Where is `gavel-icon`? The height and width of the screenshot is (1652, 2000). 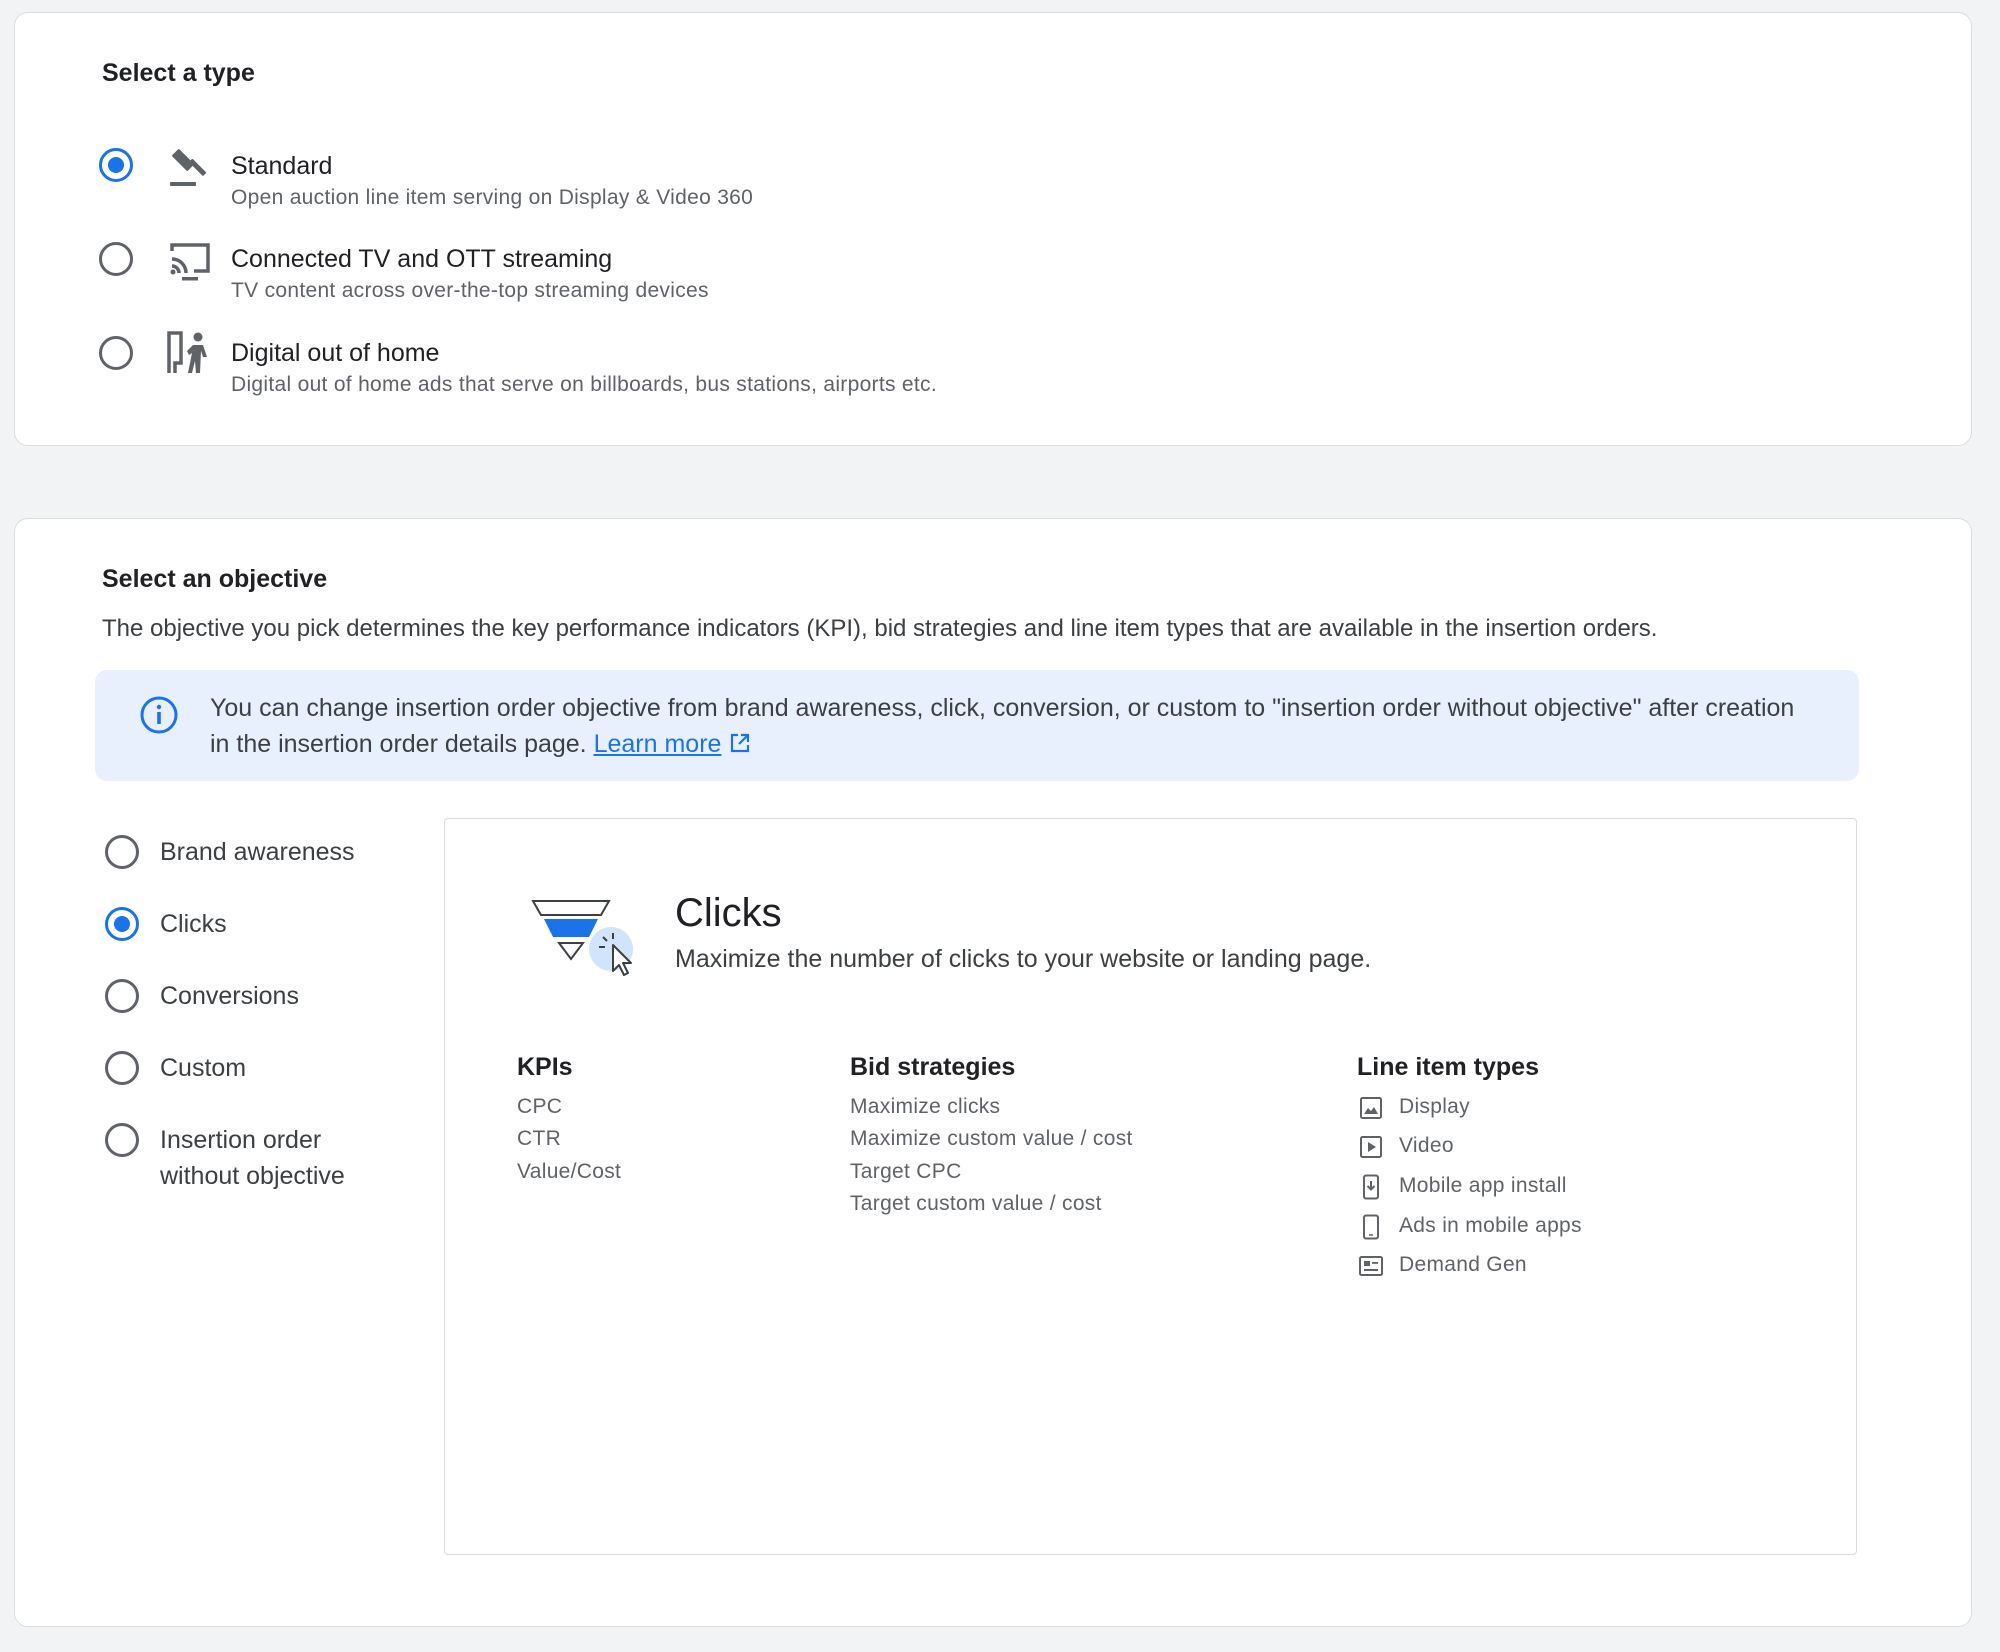
gavel-icon is located at coordinates (188, 167).